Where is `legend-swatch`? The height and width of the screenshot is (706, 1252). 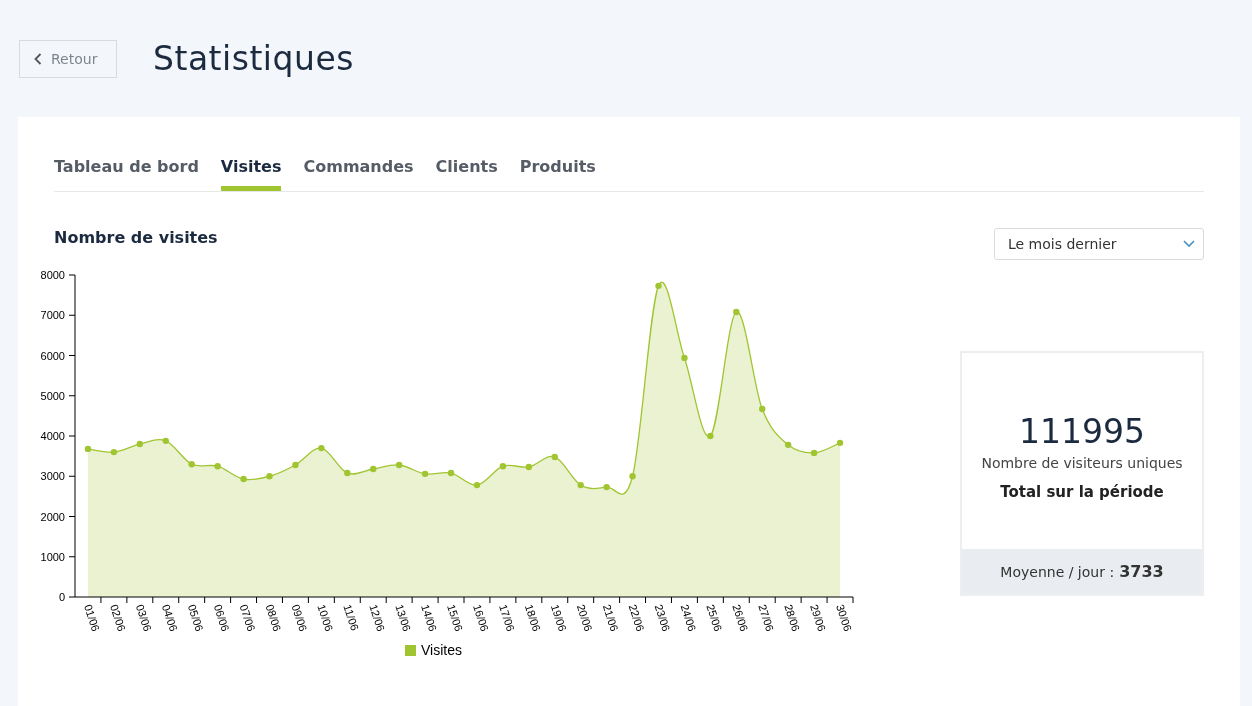 legend-swatch is located at coordinates (410, 650).